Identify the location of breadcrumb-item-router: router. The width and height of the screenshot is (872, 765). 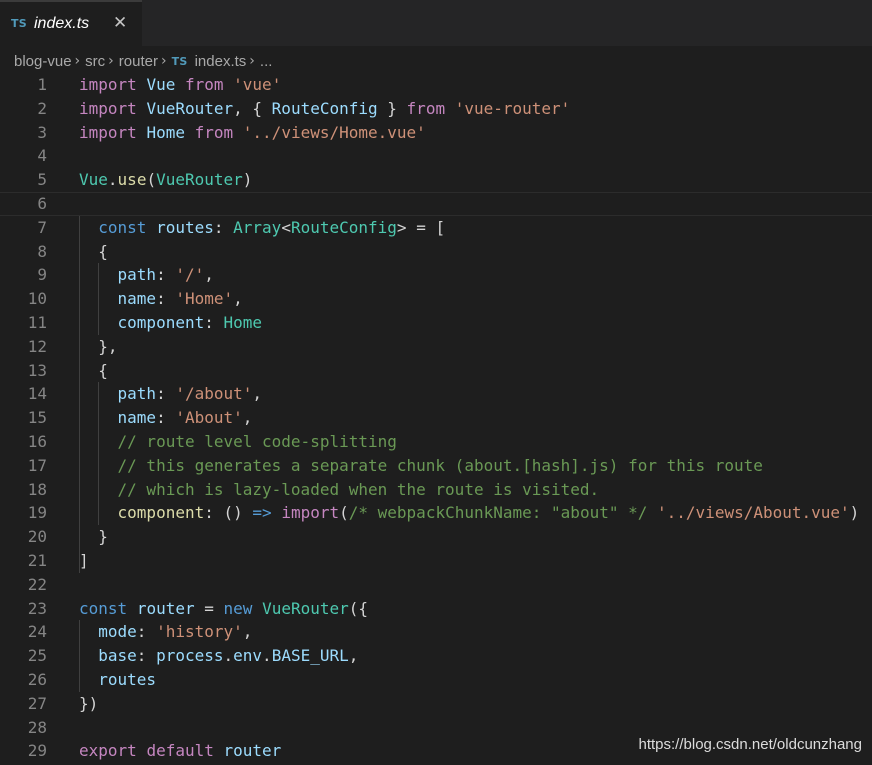
(138, 61).